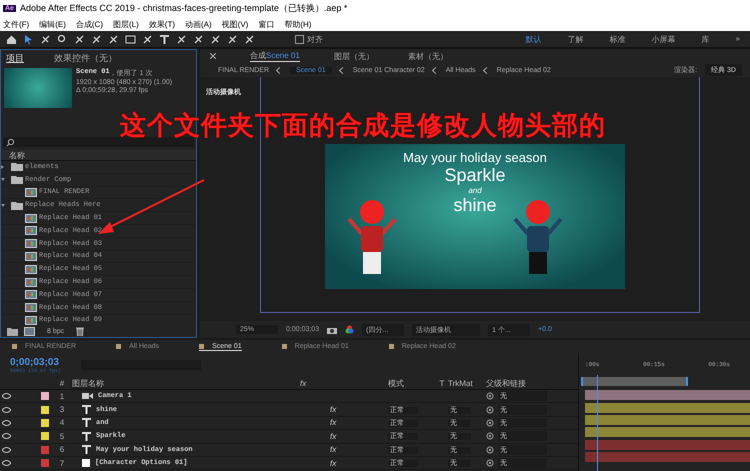 Image resolution: width=750 pixels, height=471 pixels. What do you see at coordinates (315, 39) in the screenshot?
I see `snap-label: 对齐` at bounding box center [315, 39].